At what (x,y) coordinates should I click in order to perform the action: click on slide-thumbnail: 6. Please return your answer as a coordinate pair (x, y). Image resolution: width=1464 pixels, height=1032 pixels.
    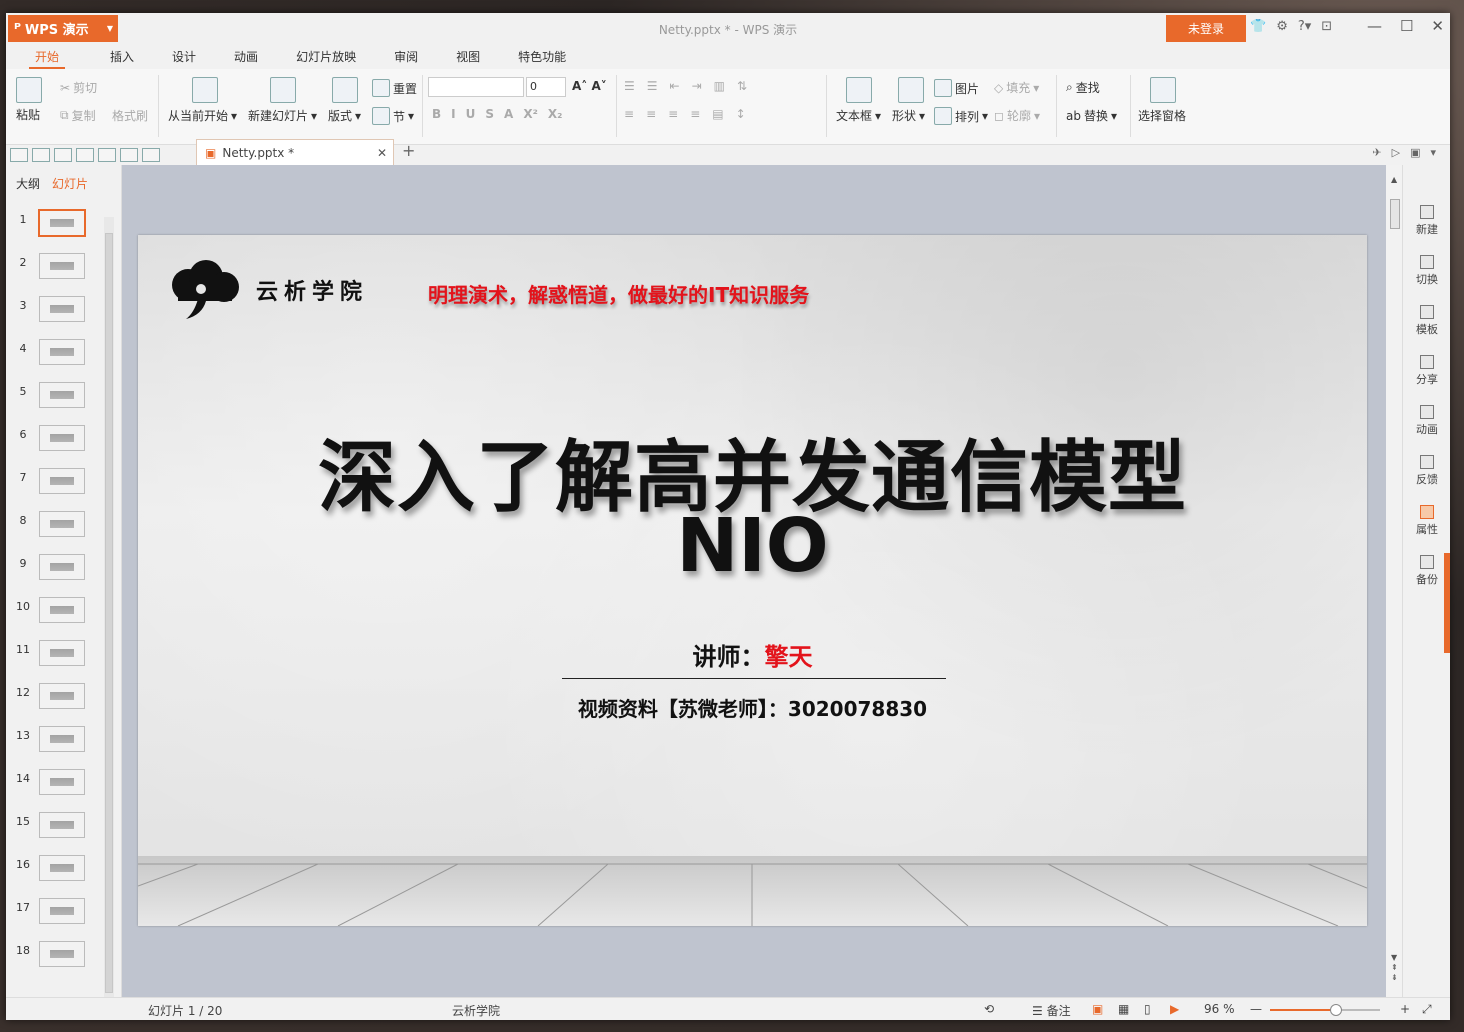
    Looking at the image, I should click on (54, 443).